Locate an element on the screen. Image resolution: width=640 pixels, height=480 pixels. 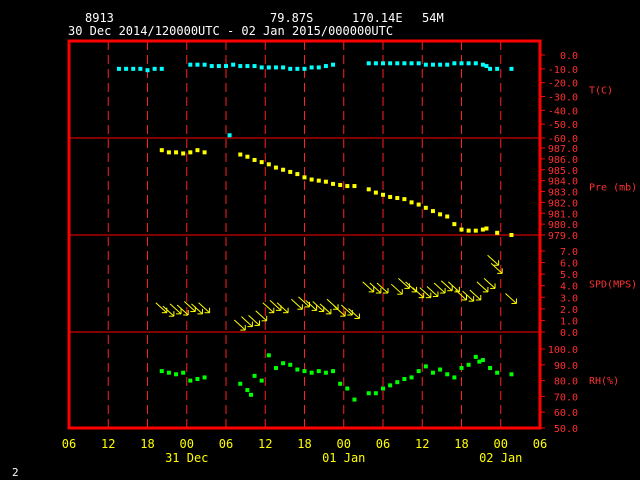
y-tick-label: 7.0 is located at coordinates (569, 252).